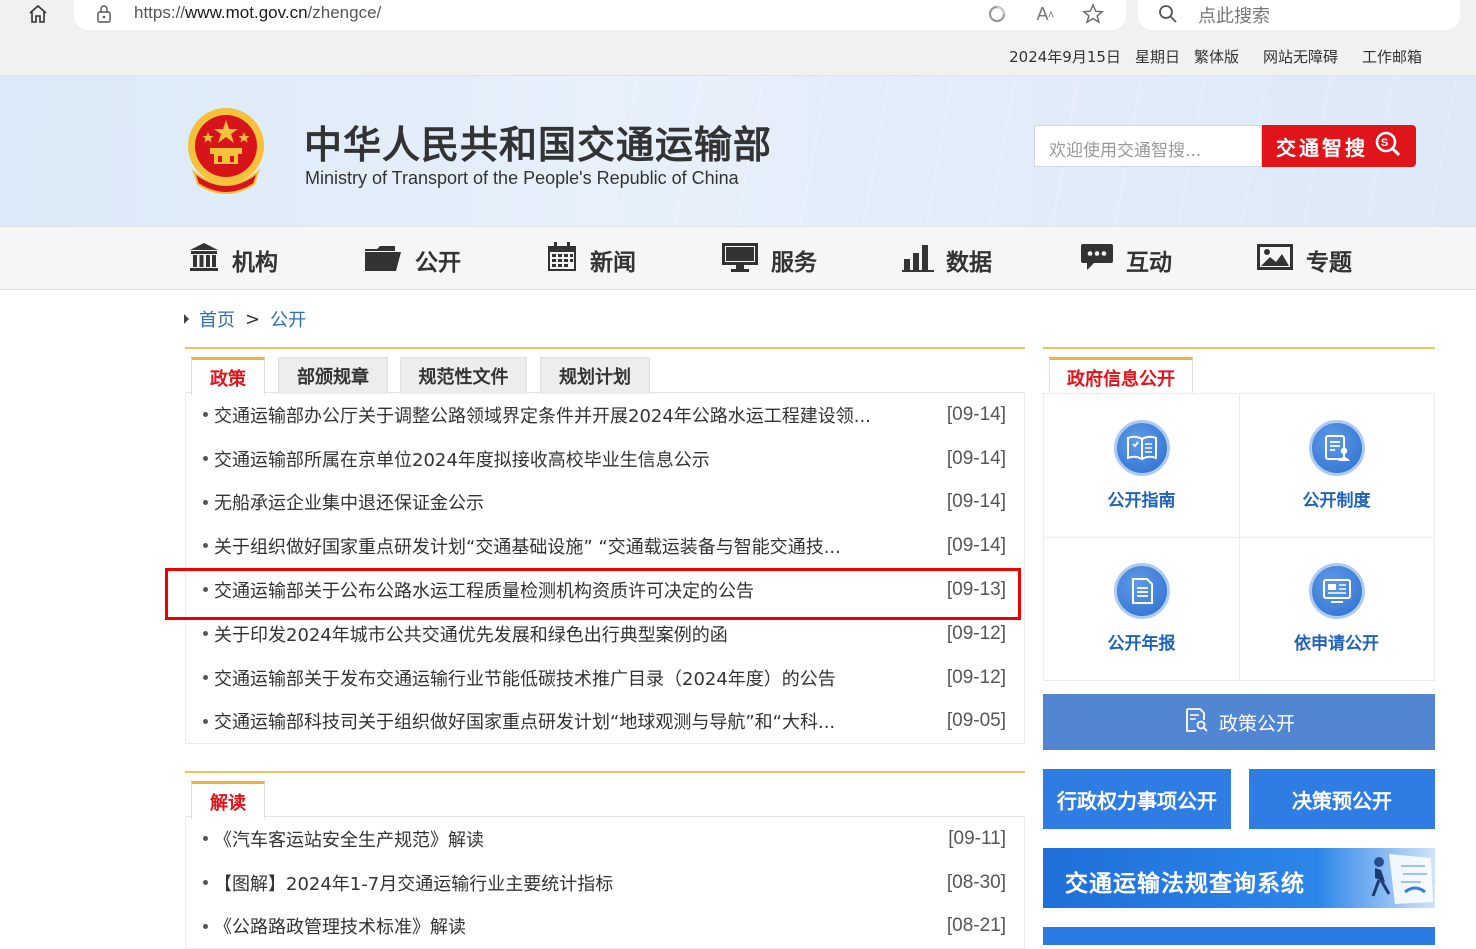  I want to click on item-date: [09-11], so click(977, 838).